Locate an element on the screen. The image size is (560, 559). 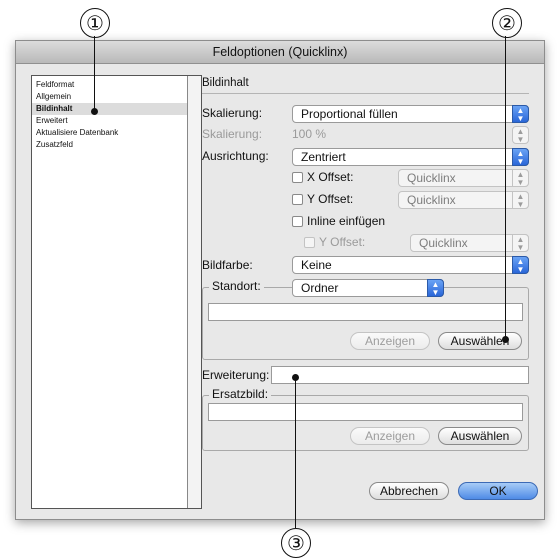
sidebar-item-aktualisiere-datenbank: Aktualisiere Datenbank is located at coordinates (110, 133).